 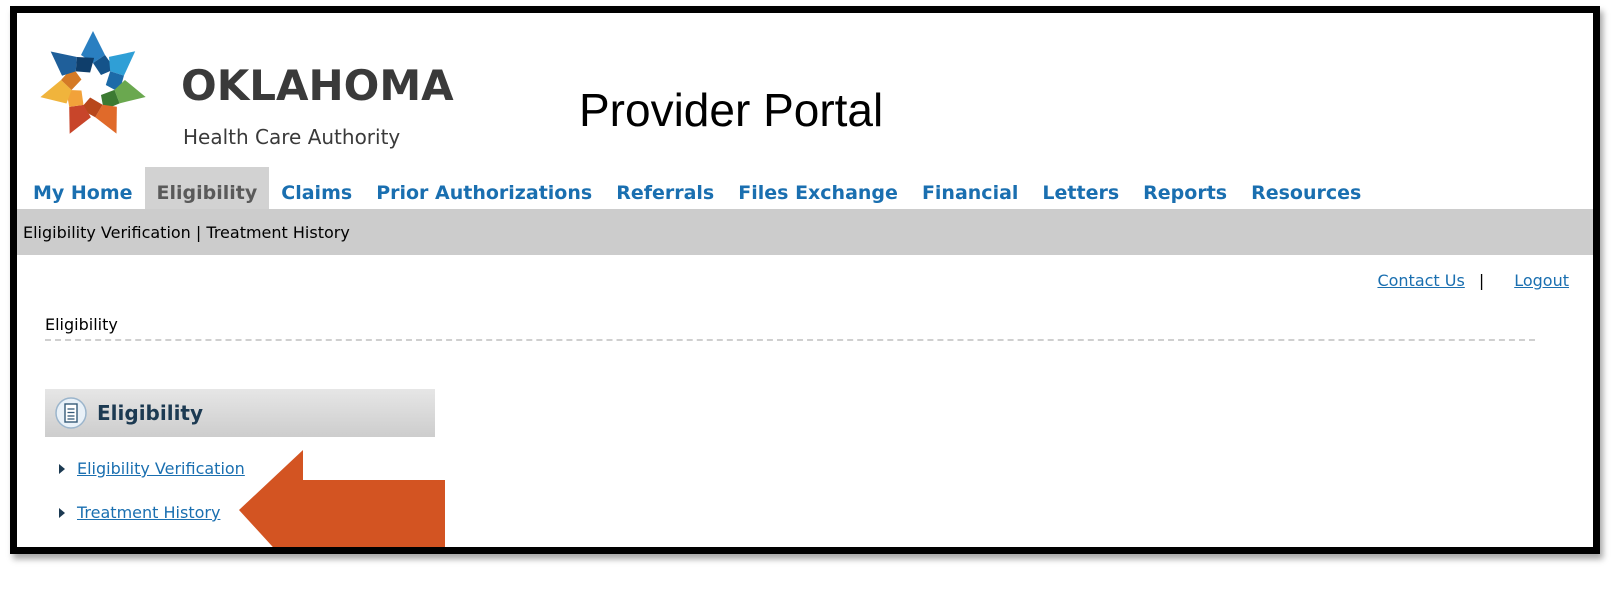 What do you see at coordinates (292, 137) in the screenshot?
I see `brand-subtitle: Health Care Authority` at bounding box center [292, 137].